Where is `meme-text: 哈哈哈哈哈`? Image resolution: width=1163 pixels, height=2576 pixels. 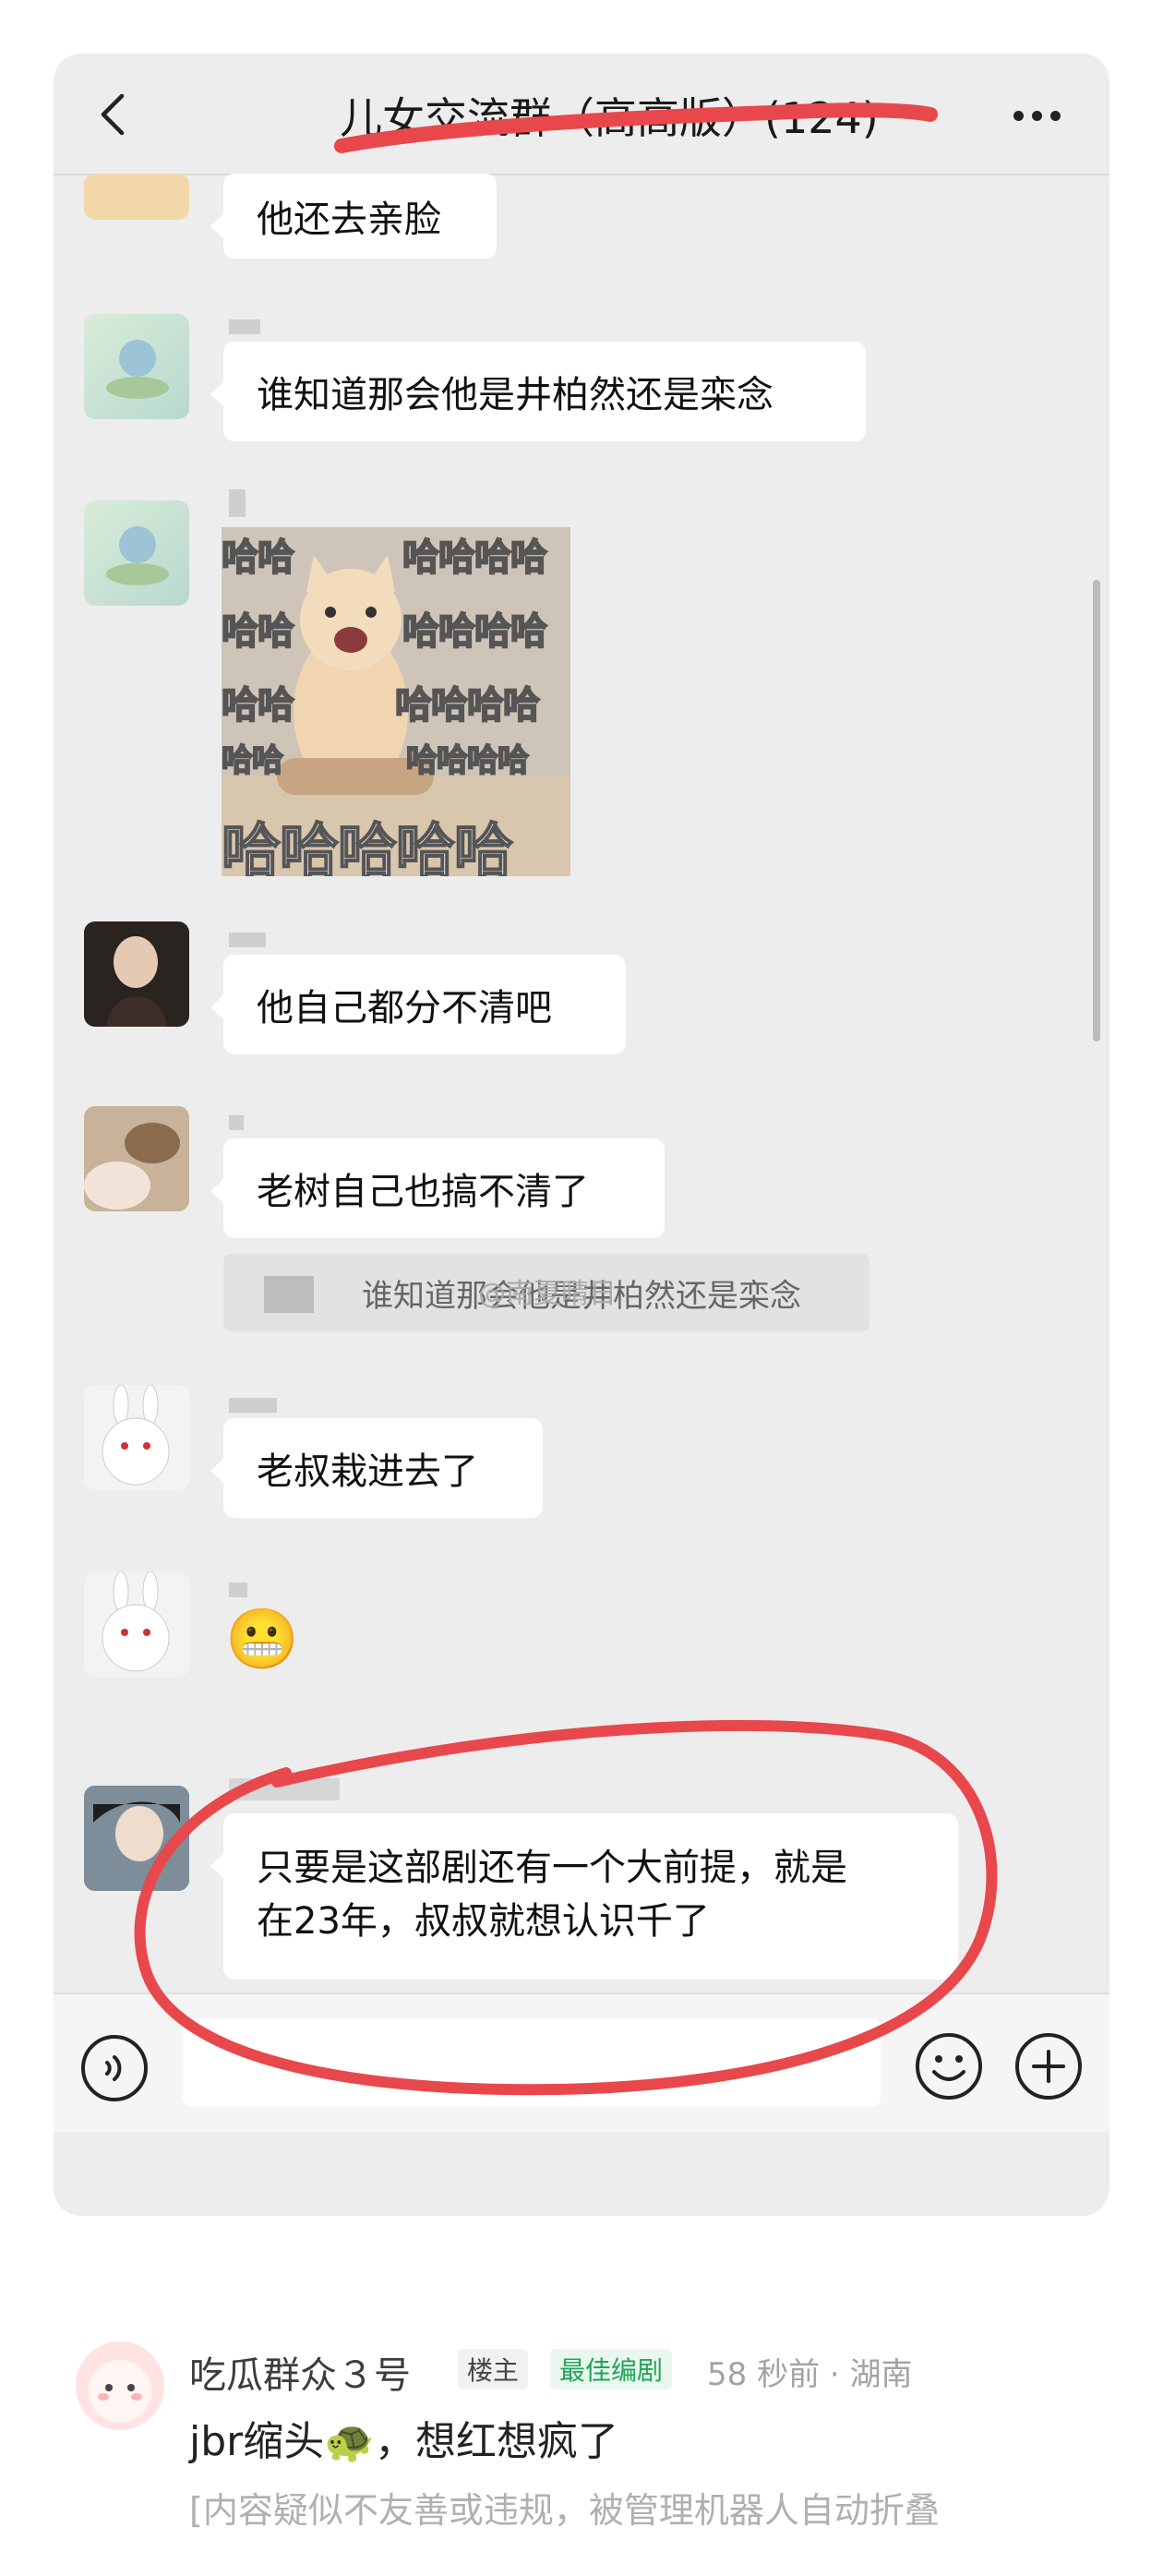
meme-text: 哈哈哈哈哈 is located at coordinates (368, 846).